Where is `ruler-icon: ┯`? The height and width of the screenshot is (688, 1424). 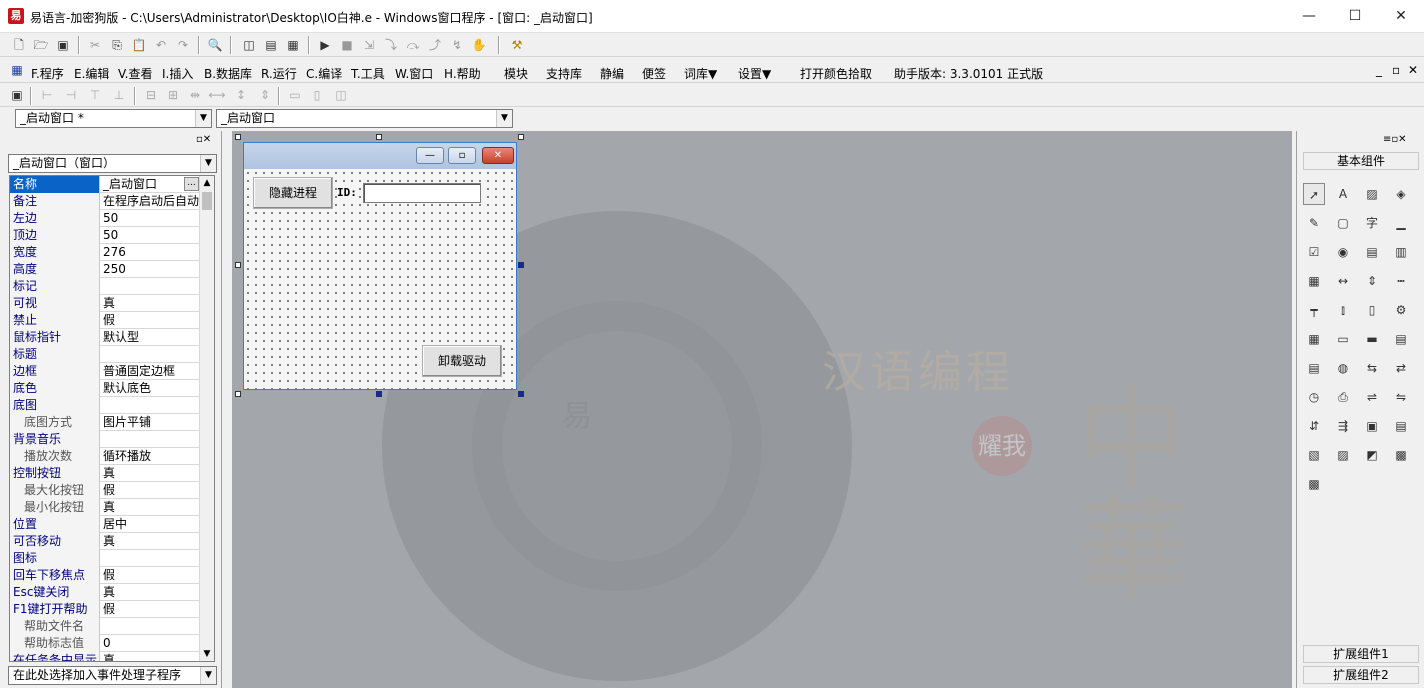
ruler-icon: ┯ is located at coordinates (1314, 310).